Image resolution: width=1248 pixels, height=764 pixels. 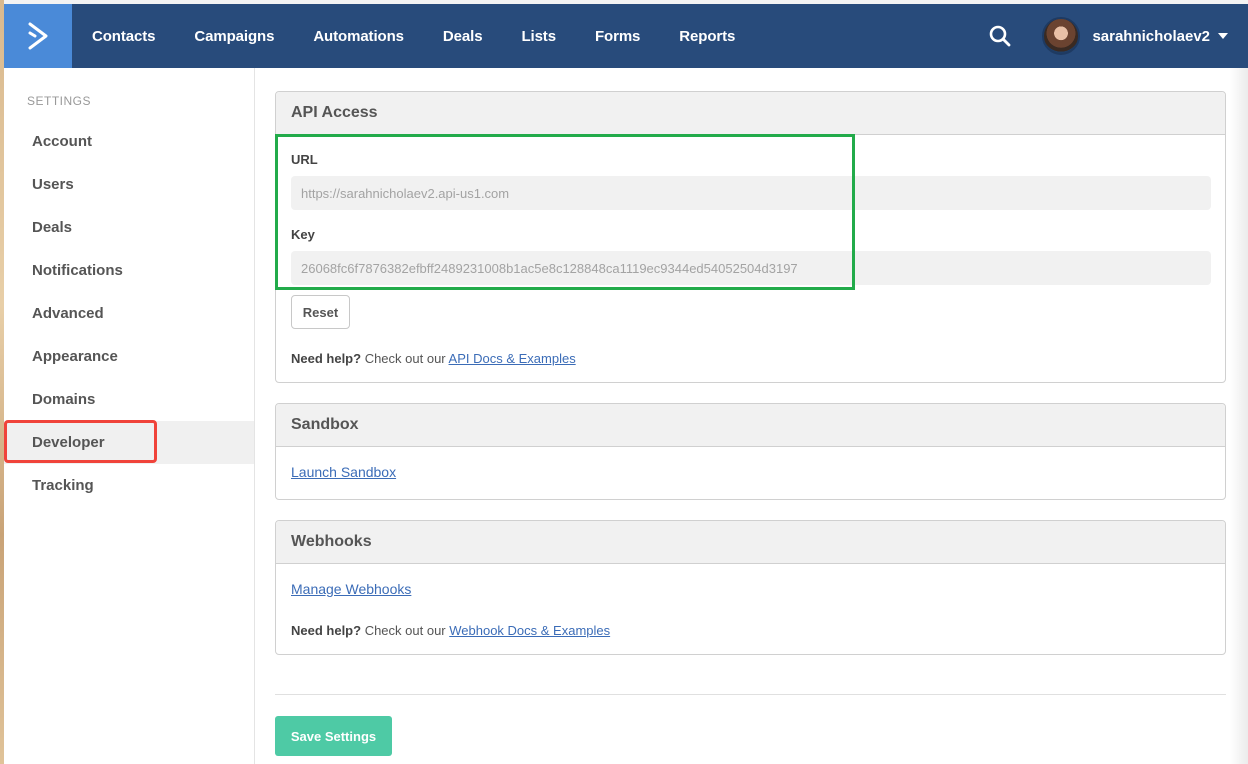 What do you see at coordinates (123, 36) in the screenshot?
I see `nav-item-contacts: Contacts` at bounding box center [123, 36].